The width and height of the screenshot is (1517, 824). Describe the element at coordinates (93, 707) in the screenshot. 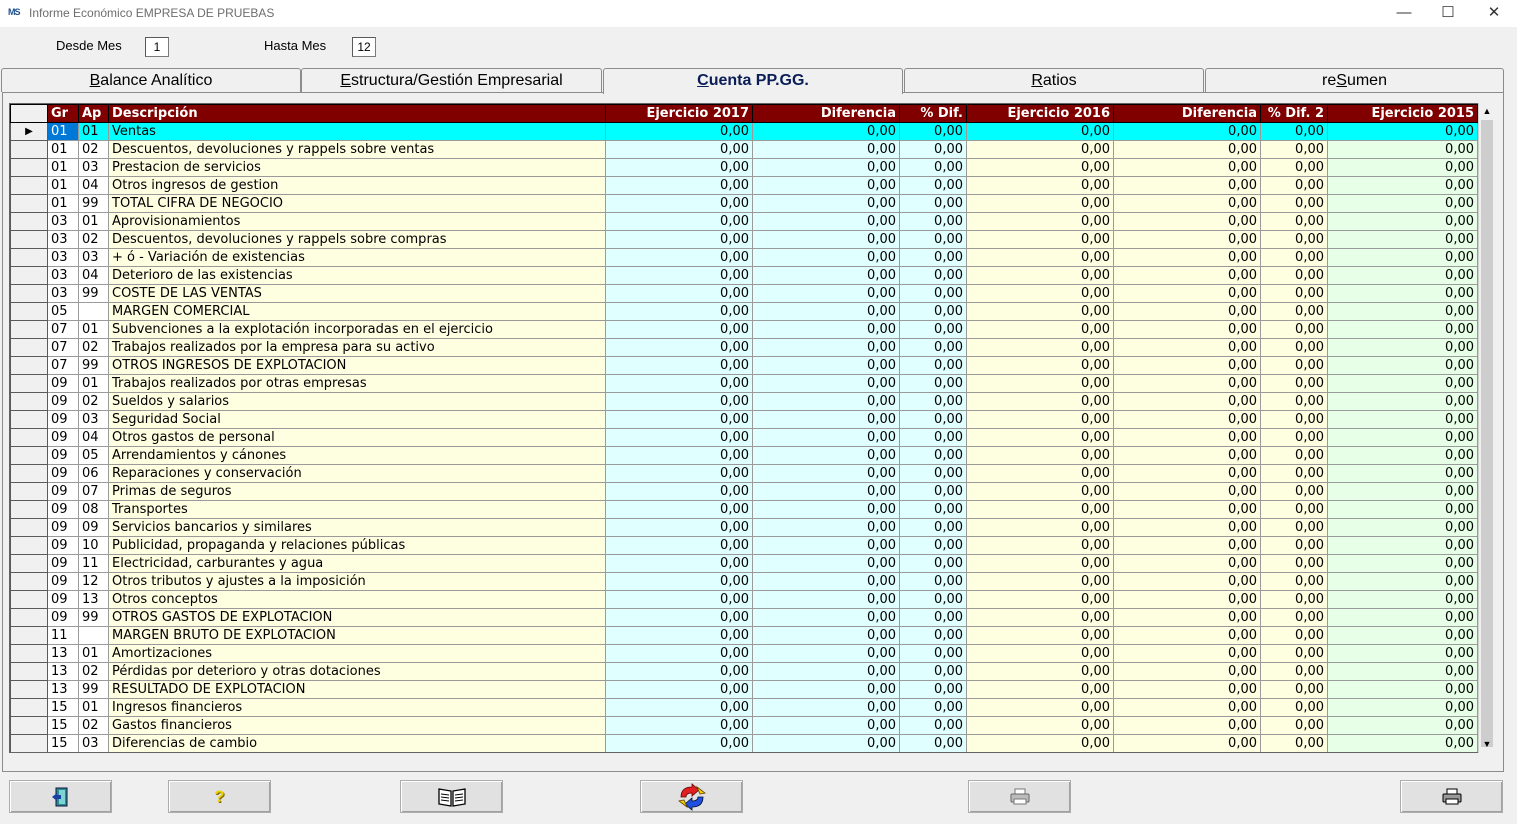

I see `col-ap-cell: 01` at that location.